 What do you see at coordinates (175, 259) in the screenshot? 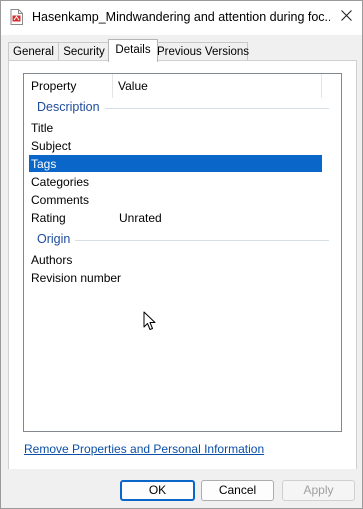
I see `property-row-authors: Authors` at bounding box center [175, 259].